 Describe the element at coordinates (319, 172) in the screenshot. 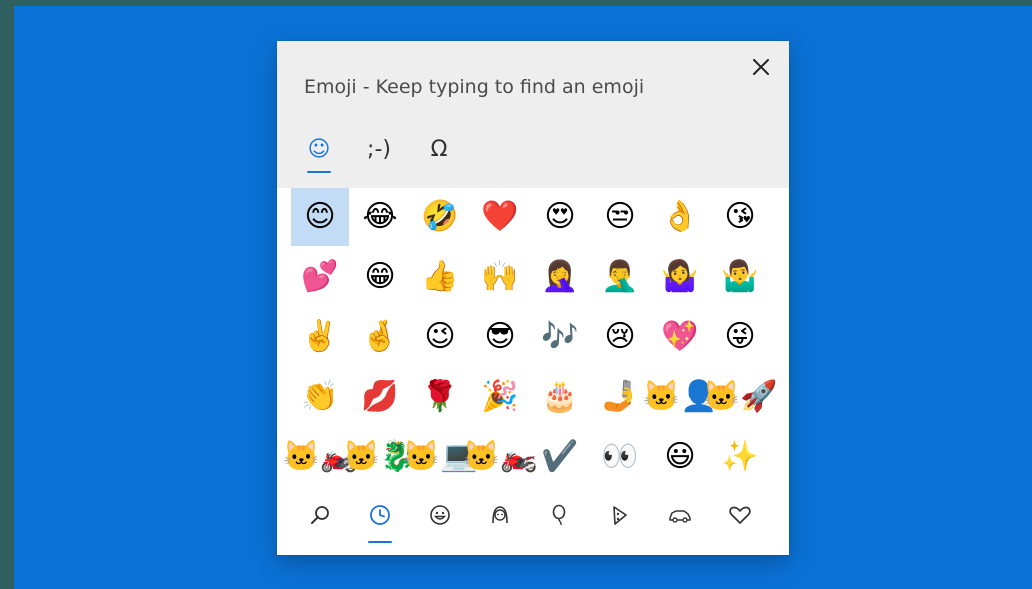

I see `active-tab-indicator` at that location.